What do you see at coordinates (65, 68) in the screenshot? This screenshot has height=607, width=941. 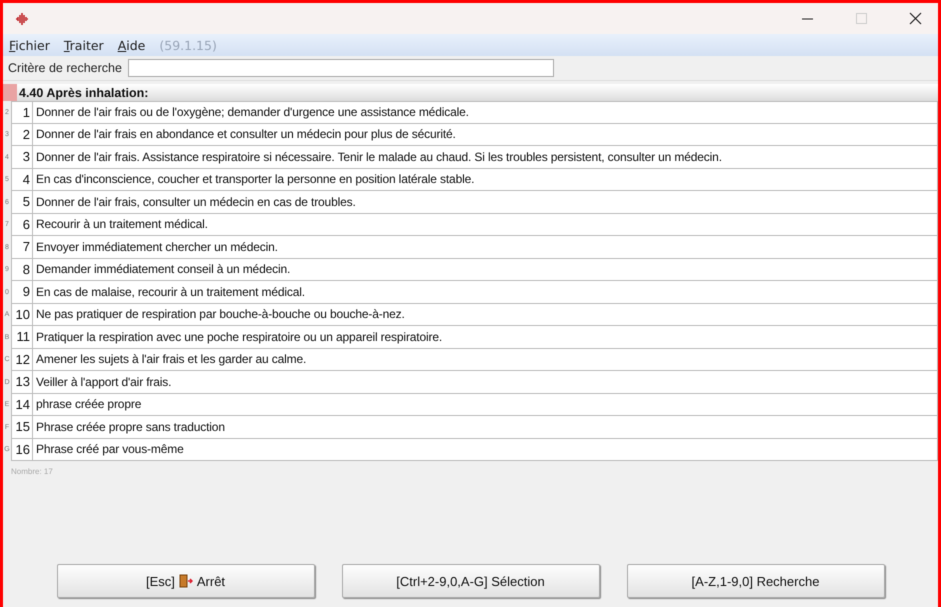 I see `search-label: Critère de recherche` at bounding box center [65, 68].